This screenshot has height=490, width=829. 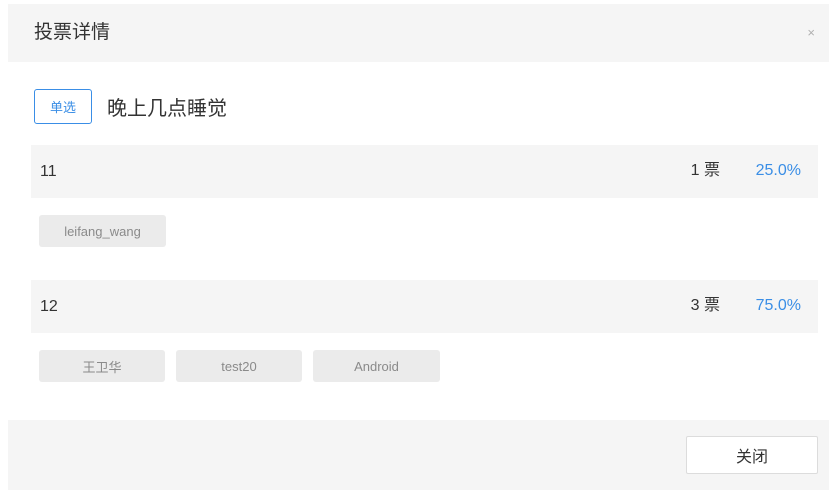 What do you see at coordinates (102, 231) in the screenshot?
I see `voter-chip: leifang_wang` at bounding box center [102, 231].